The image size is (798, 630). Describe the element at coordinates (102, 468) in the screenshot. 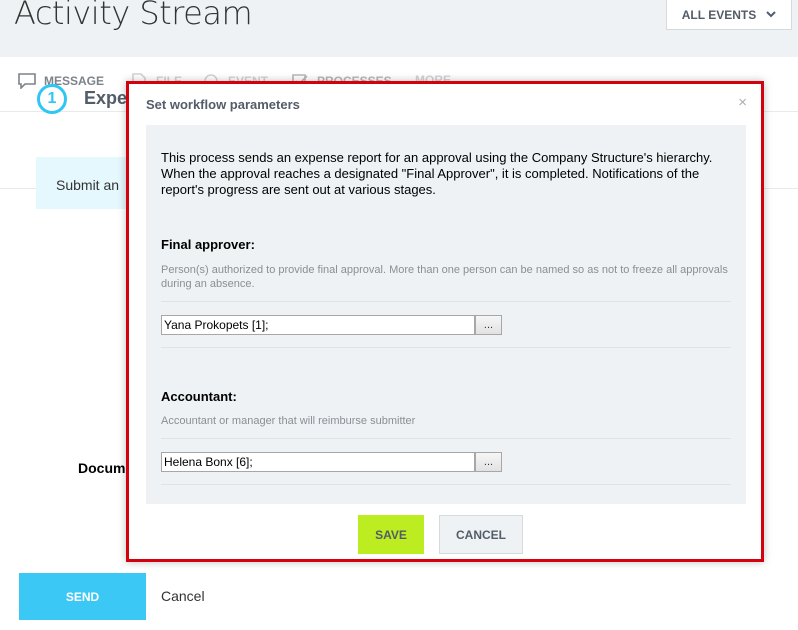

I see `document-label: Docum` at that location.